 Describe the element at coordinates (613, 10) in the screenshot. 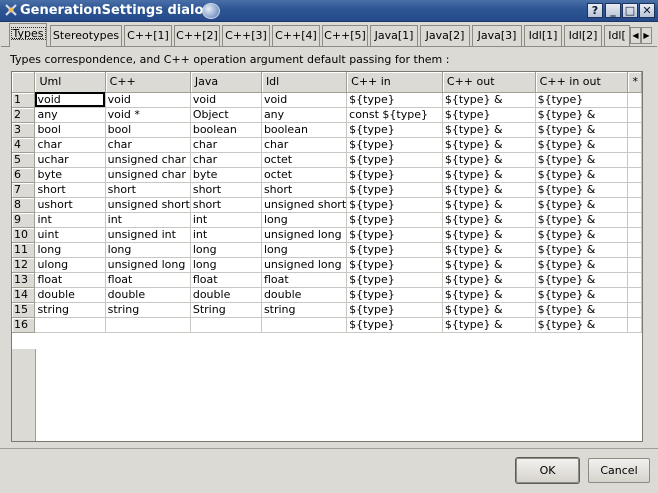

I see `minimize-button: _` at that location.